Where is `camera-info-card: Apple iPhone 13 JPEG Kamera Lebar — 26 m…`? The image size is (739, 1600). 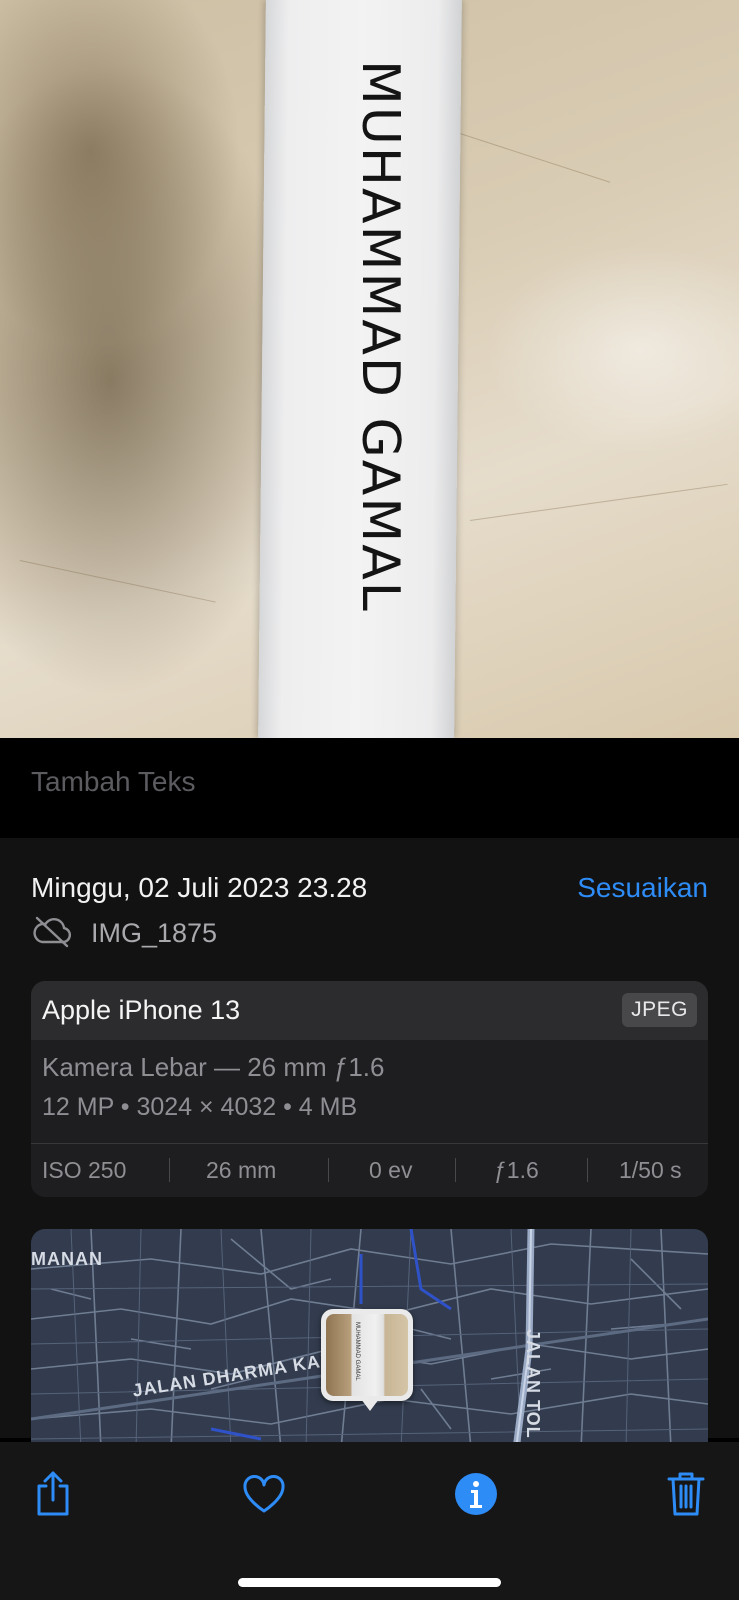 camera-info-card: Apple iPhone 13 JPEG Kamera Lebar — 26 m… is located at coordinates (369, 1089).